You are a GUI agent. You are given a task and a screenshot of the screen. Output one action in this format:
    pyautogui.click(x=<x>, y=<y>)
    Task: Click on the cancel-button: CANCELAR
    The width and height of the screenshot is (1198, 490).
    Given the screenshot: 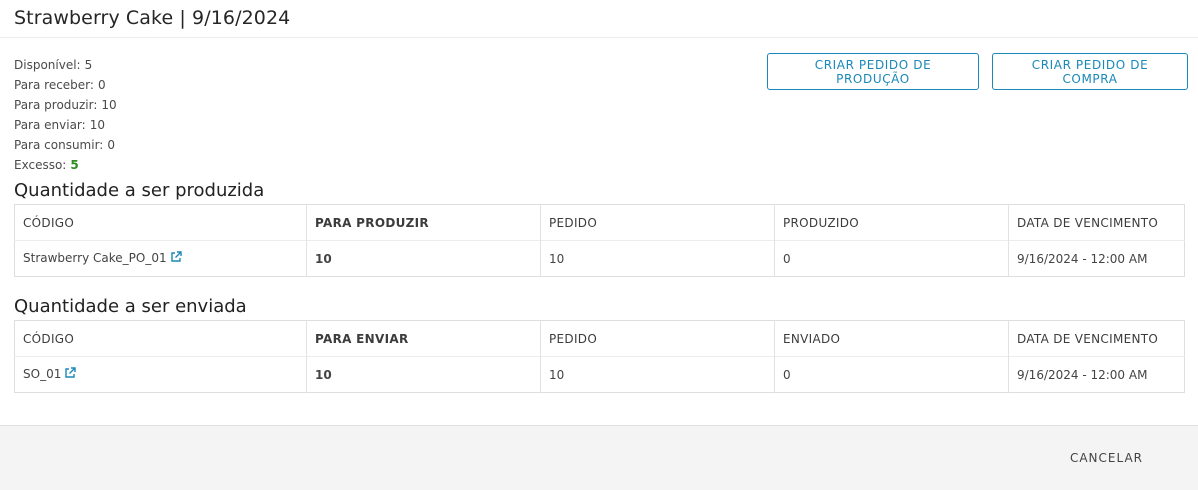 What is the action you would take?
    pyautogui.click(x=1106, y=458)
    